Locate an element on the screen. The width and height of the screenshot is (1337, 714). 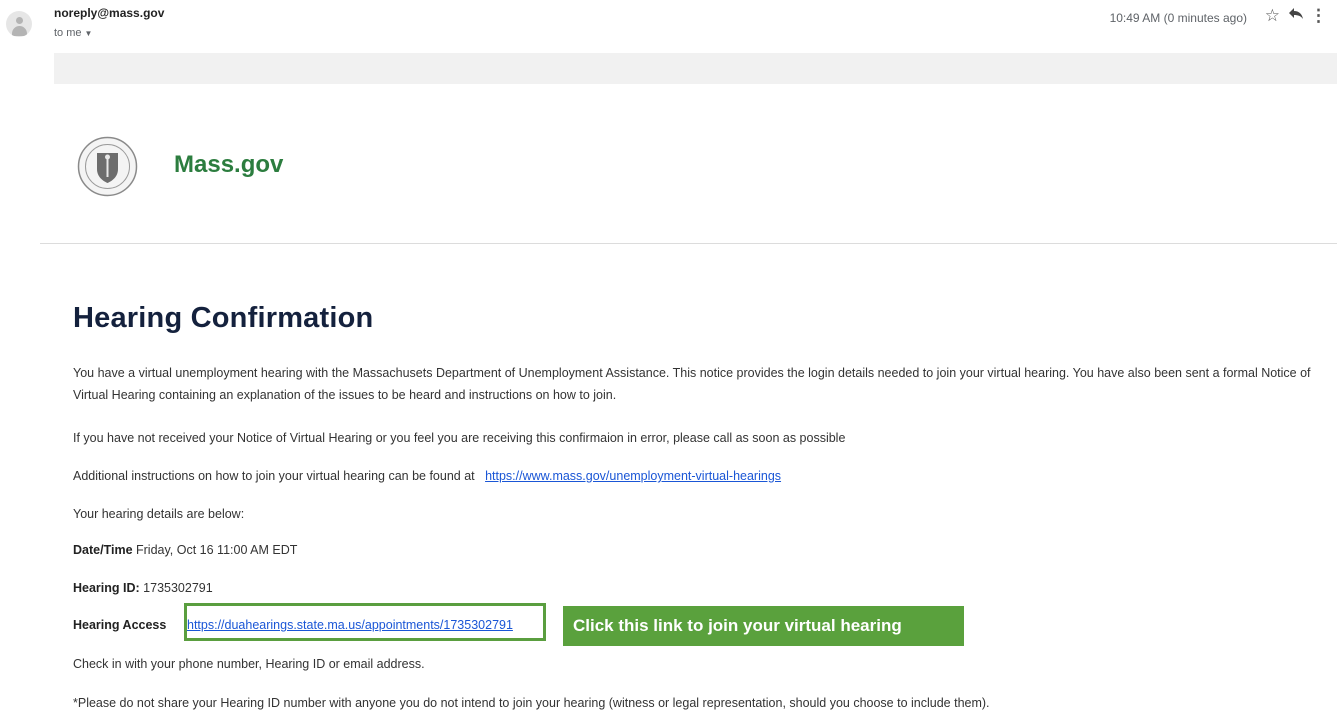
sender-address: noreply@mass.gov is located at coordinates (109, 13).